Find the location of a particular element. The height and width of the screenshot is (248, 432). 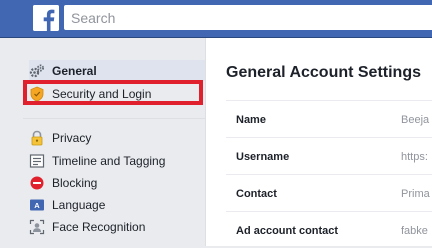

row-label: Ad account contact is located at coordinates (287, 231).